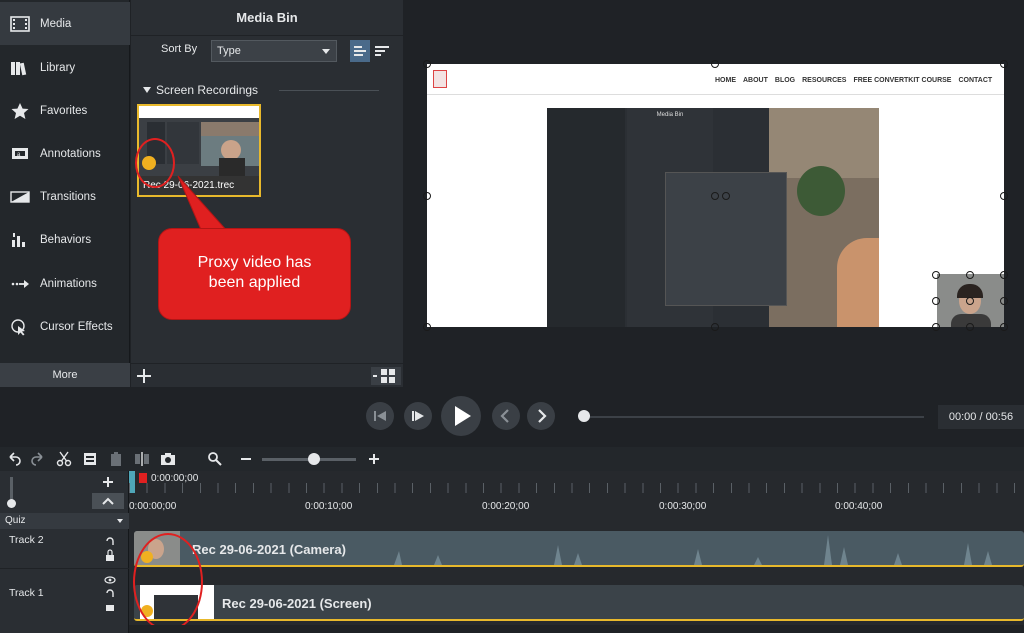  I want to click on step-back-icon, so click(380, 416).